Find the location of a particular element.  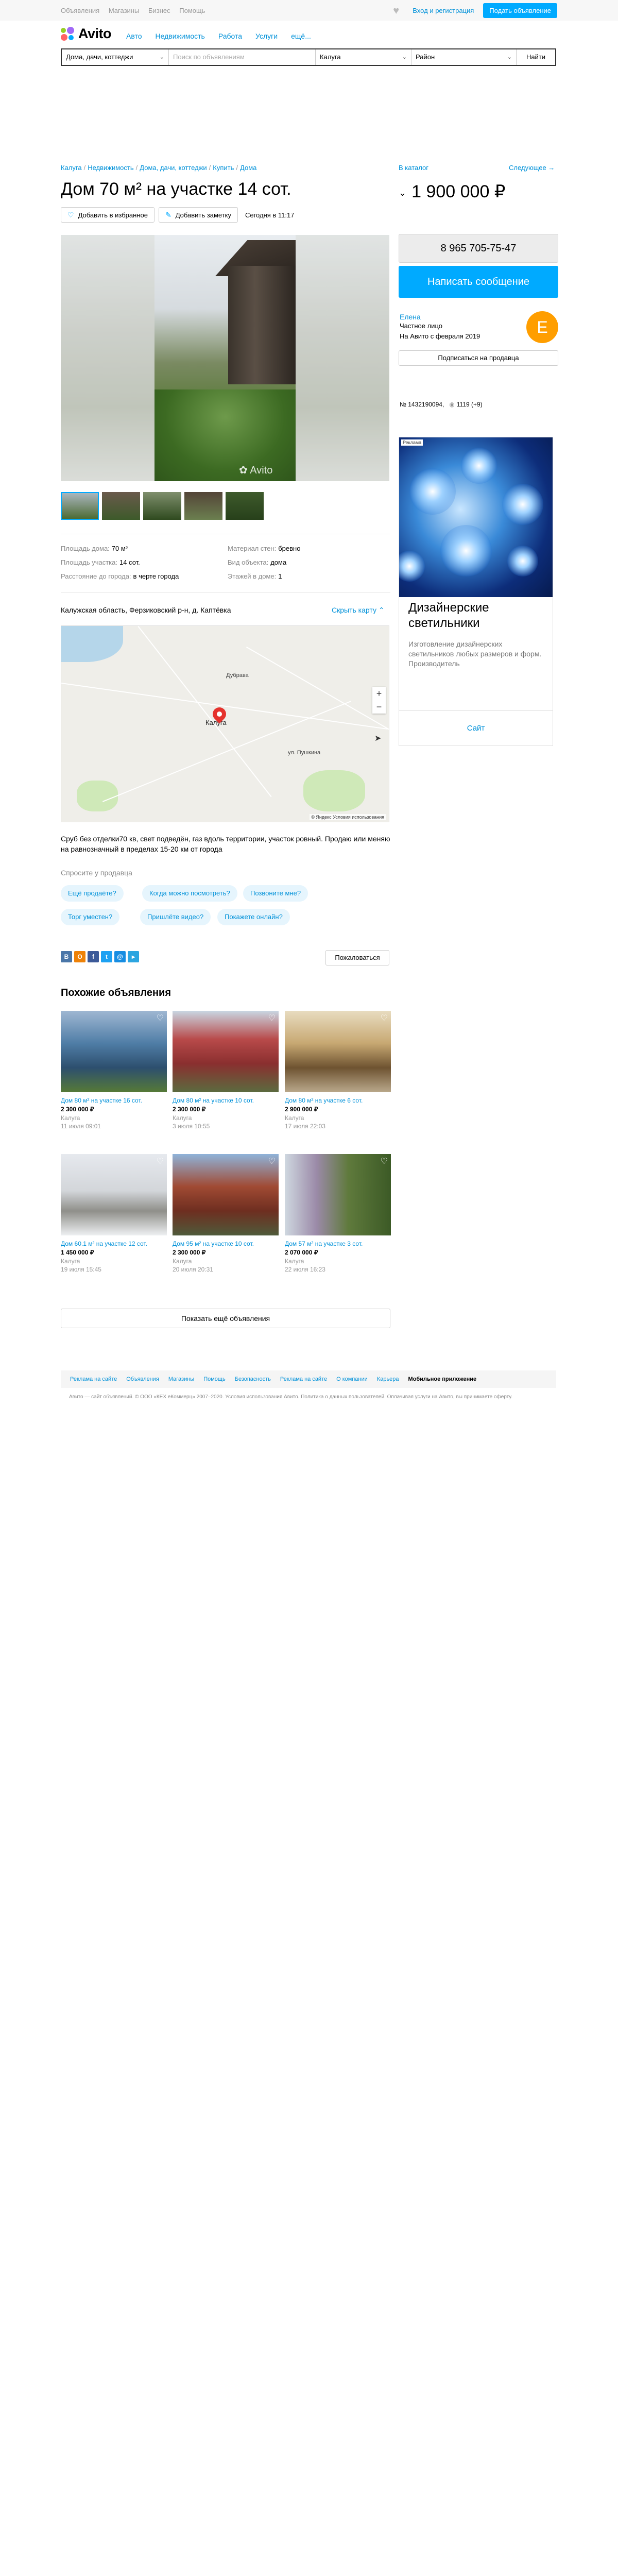

price: ⌄ 1 900 000 ₽ is located at coordinates (452, 191).